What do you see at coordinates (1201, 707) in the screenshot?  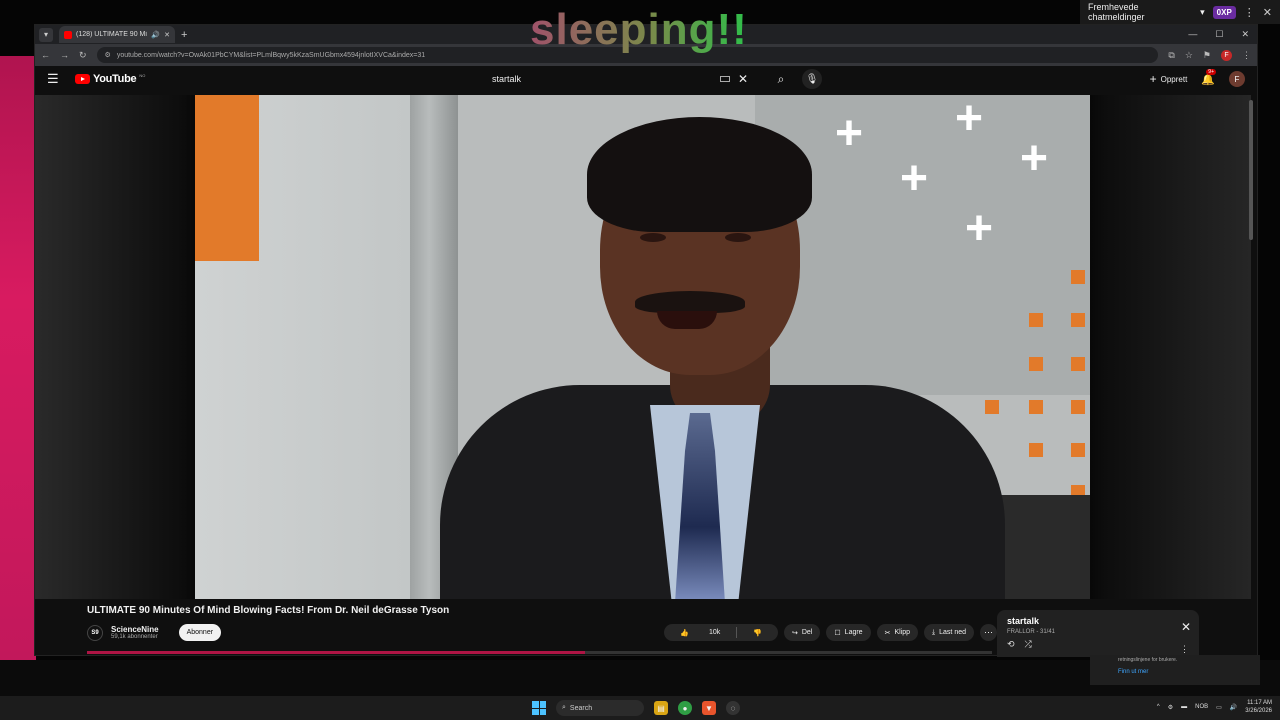 I see `language-indicator: NOB` at bounding box center [1201, 707].